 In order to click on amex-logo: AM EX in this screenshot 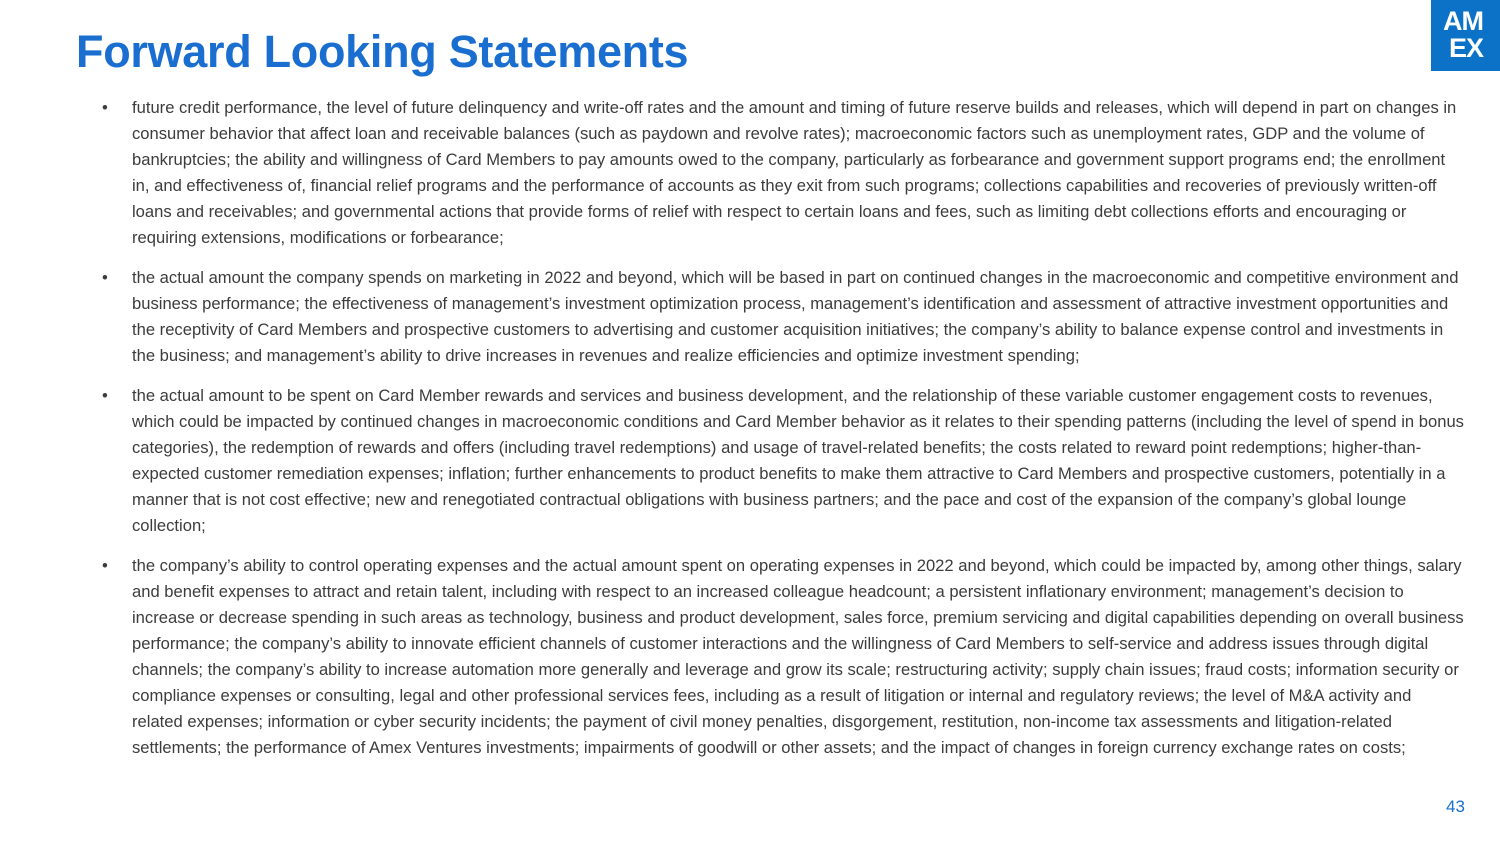, I will do `click(1465, 35)`.